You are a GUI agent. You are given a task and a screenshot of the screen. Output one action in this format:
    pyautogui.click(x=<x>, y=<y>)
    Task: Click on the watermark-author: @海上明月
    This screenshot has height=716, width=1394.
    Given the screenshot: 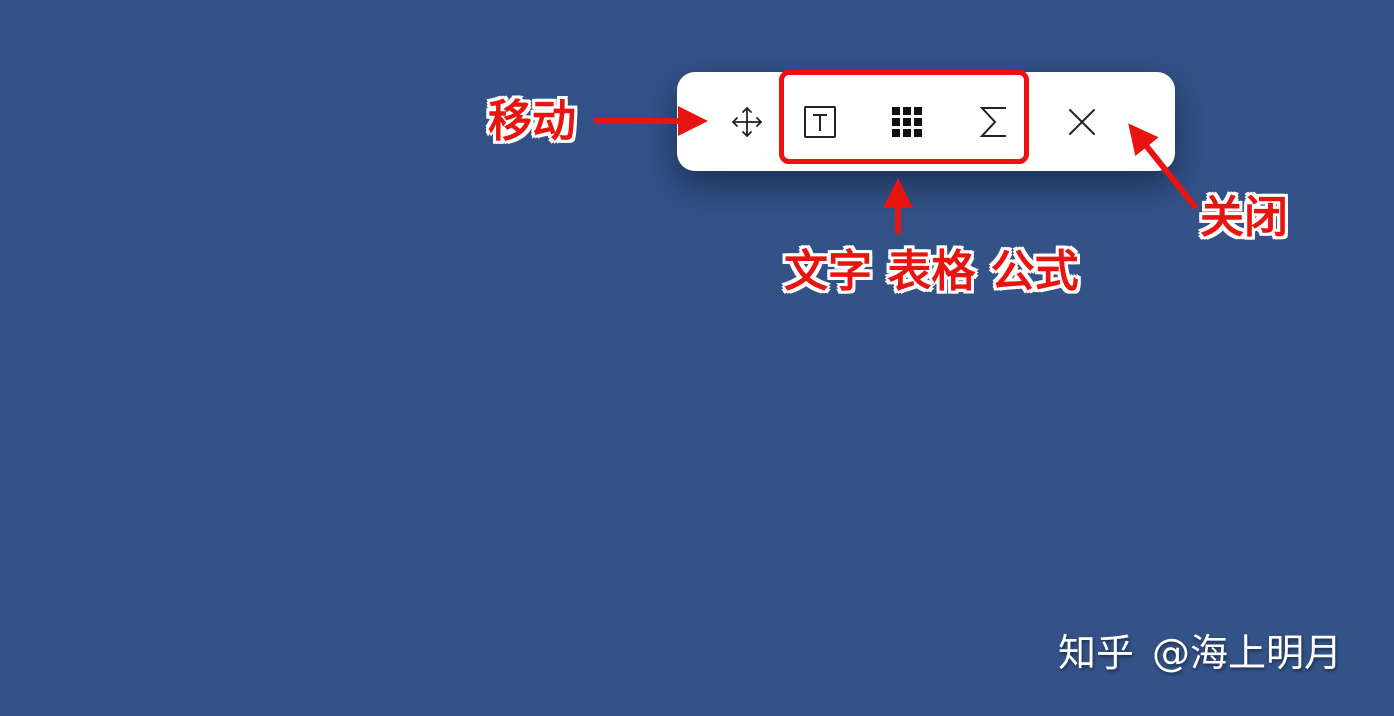 What is the action you would take?
    pyautogui.click(x=1247, y=653)
    